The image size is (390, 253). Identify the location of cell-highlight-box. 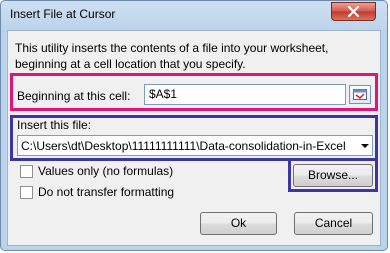
(194, 92).